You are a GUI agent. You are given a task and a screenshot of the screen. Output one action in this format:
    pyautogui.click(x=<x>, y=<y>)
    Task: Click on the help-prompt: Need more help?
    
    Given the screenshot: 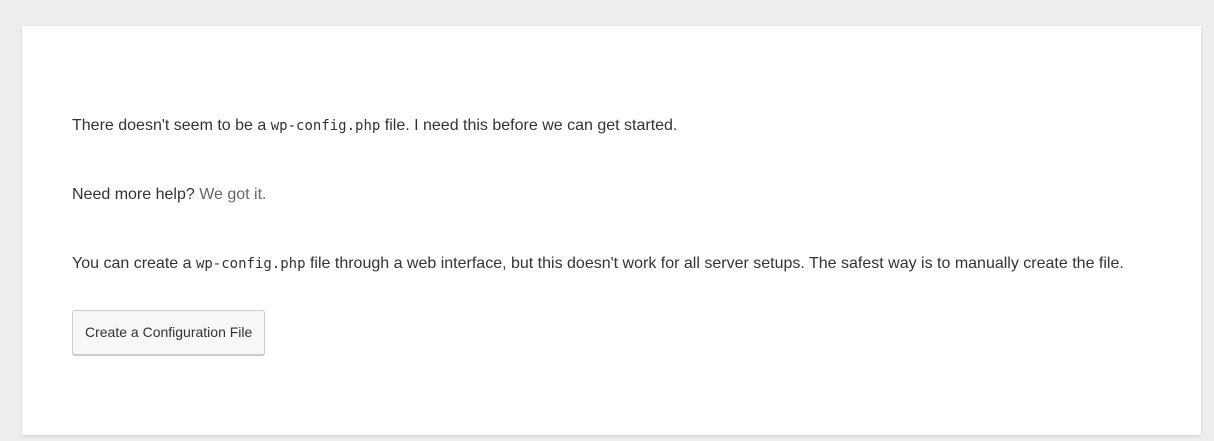 What is the action you would take?
    pyautogui.click(x=133, y=194)
    